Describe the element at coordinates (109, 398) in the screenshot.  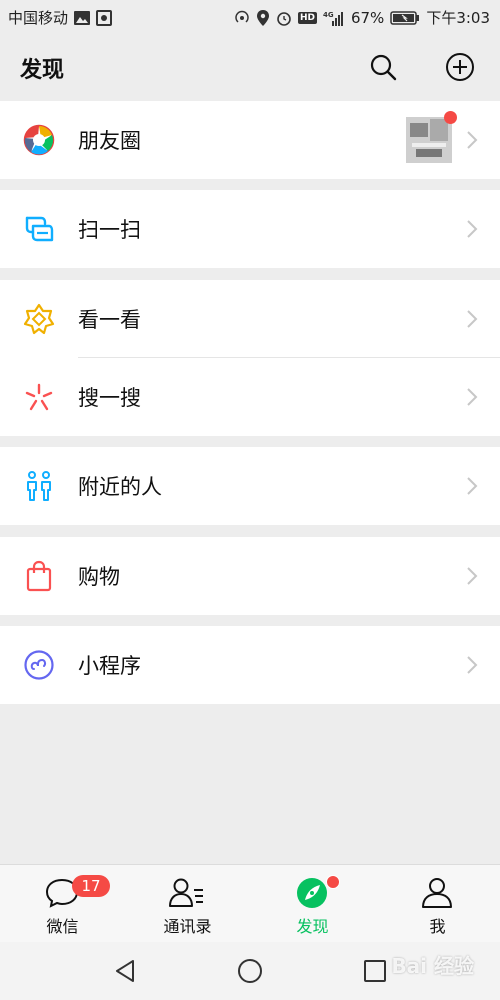
I see `menu-label-search: 搜一搜` at that location.